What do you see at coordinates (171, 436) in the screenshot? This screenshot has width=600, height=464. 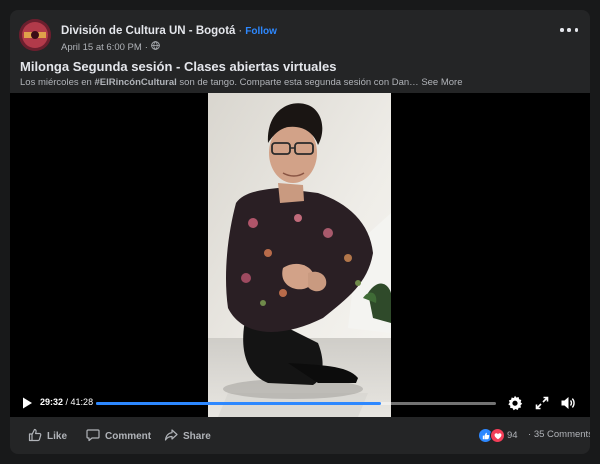 I see `share-icon` at bounding box center [171, 436].